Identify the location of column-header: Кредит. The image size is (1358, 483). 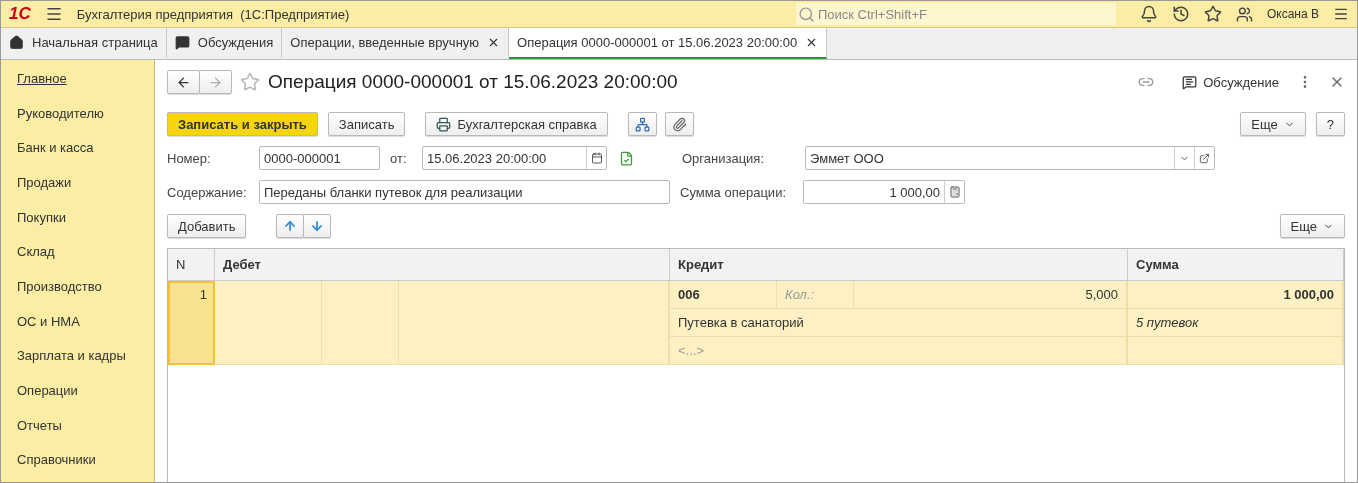
(899, 265).